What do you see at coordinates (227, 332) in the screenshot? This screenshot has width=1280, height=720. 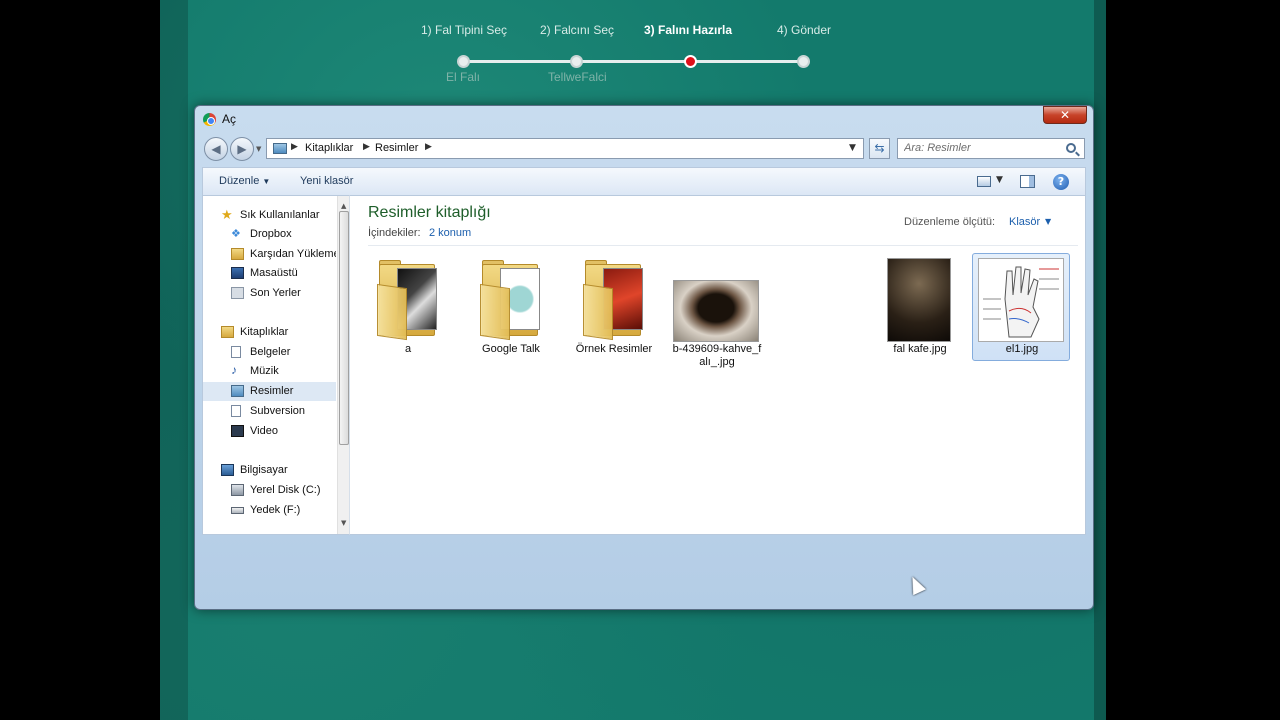 I see `libraries-icon` at bounding box center [227, 332].